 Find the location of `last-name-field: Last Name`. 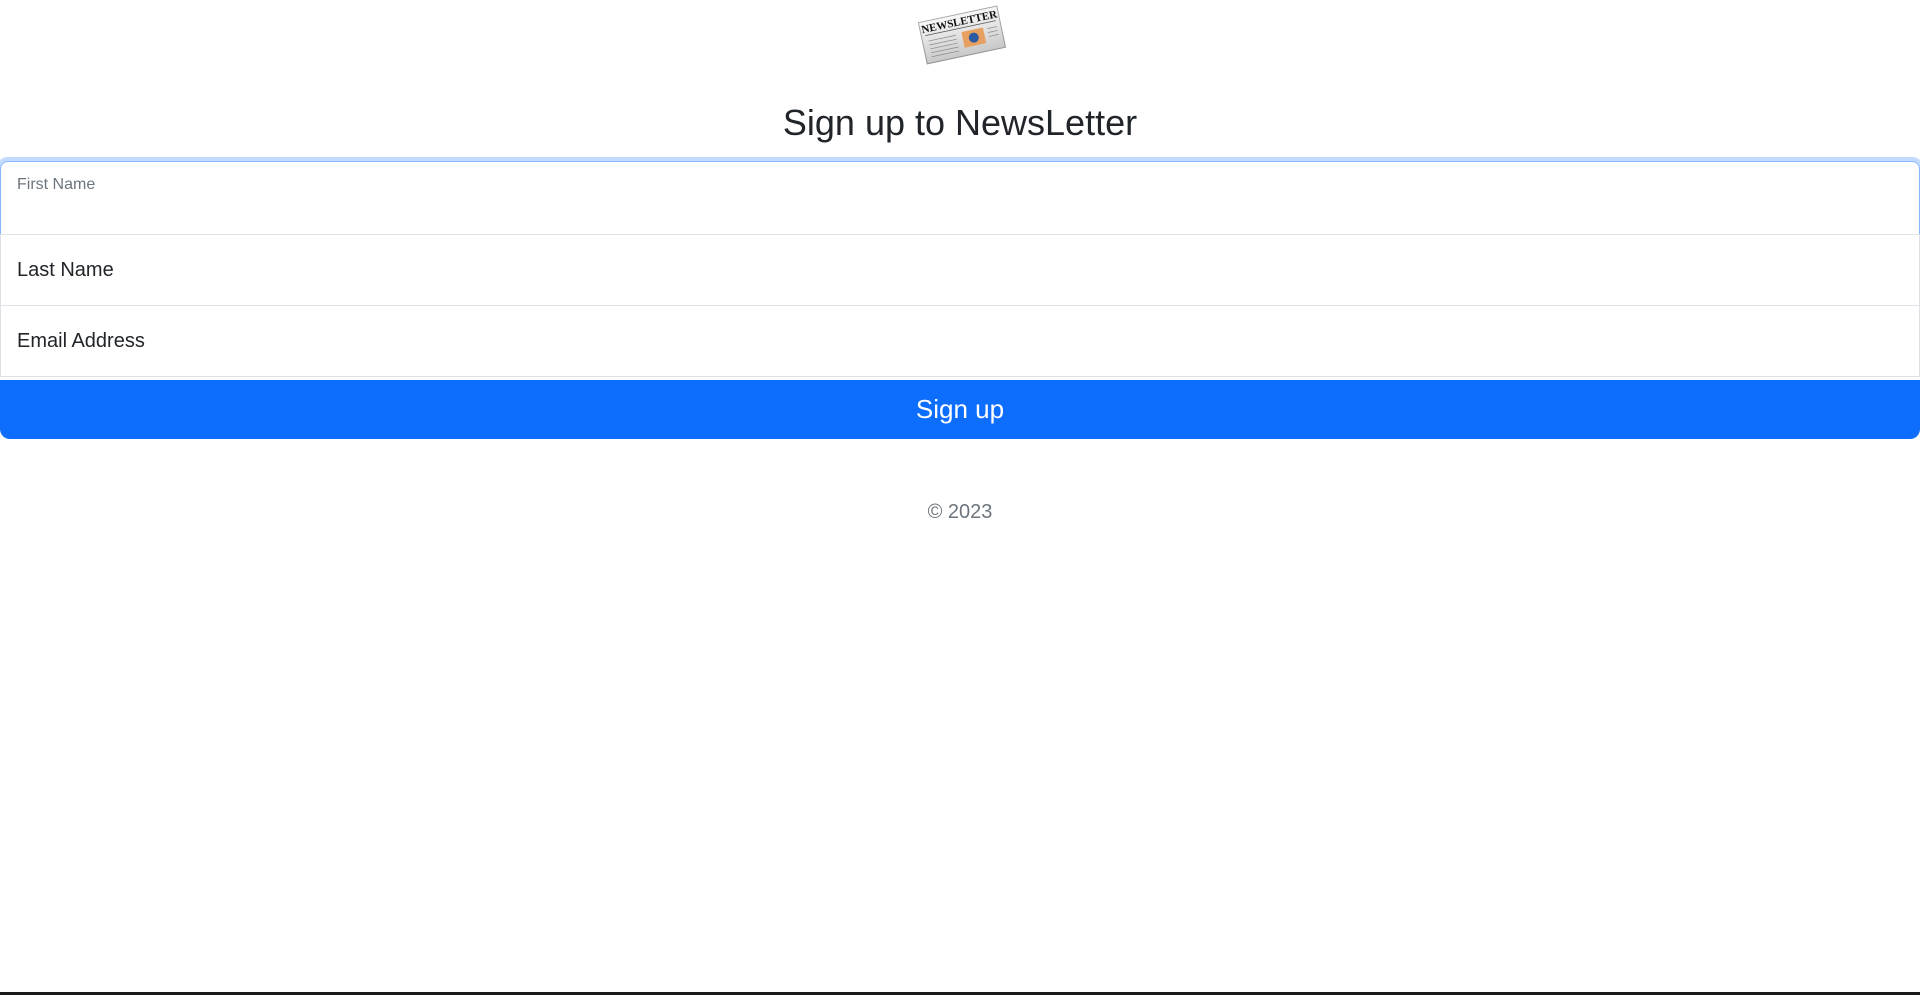

last-name-field: Last Name is located at coordinates (960, 270).